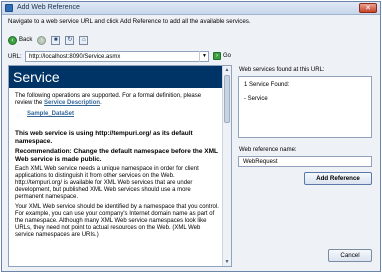 The height and width of the screenshot is (273, 382). What do you see at coordinates (48, 40) in the screenshot?
I see `navigation-toolbar: ‹ Back › ■ ↻ ⌂` at bounding box center [48, 40].